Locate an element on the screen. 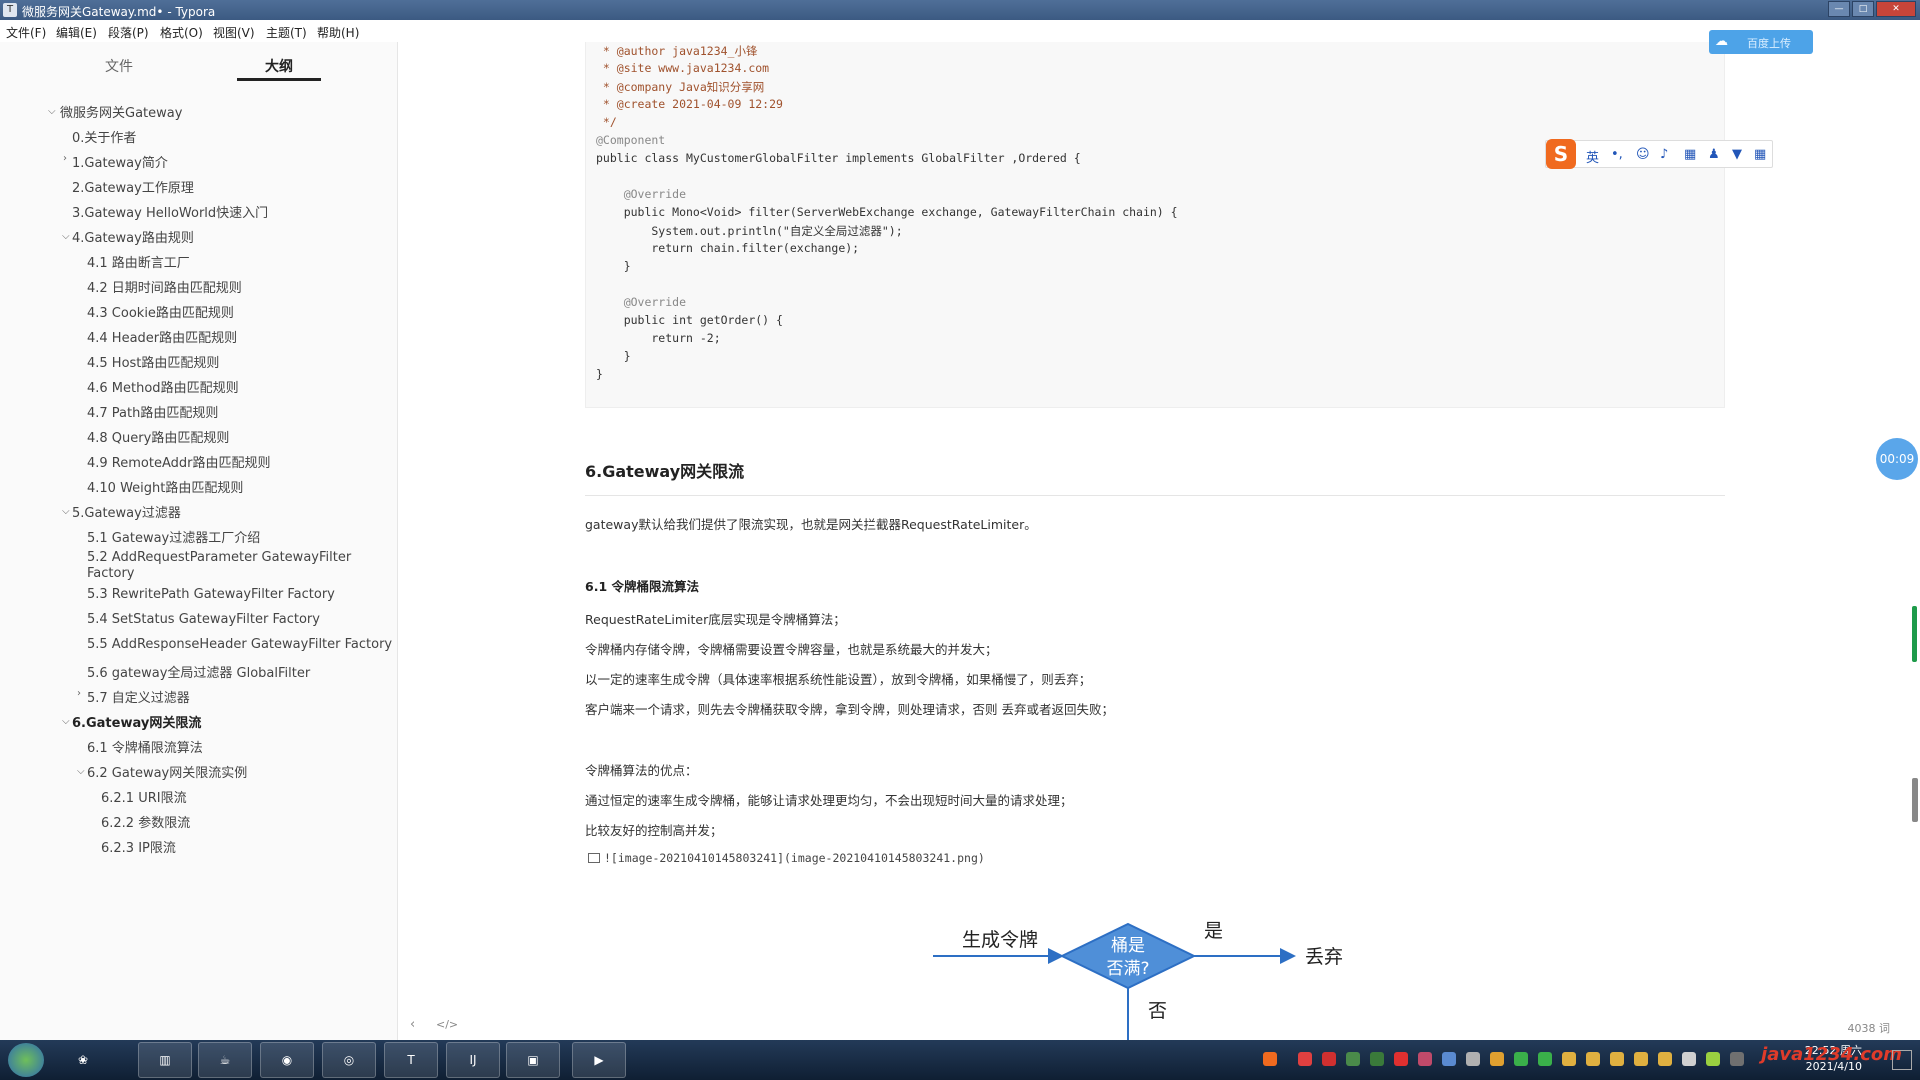  sogou-ime-icon: S is located at coordinates (1561, 154).